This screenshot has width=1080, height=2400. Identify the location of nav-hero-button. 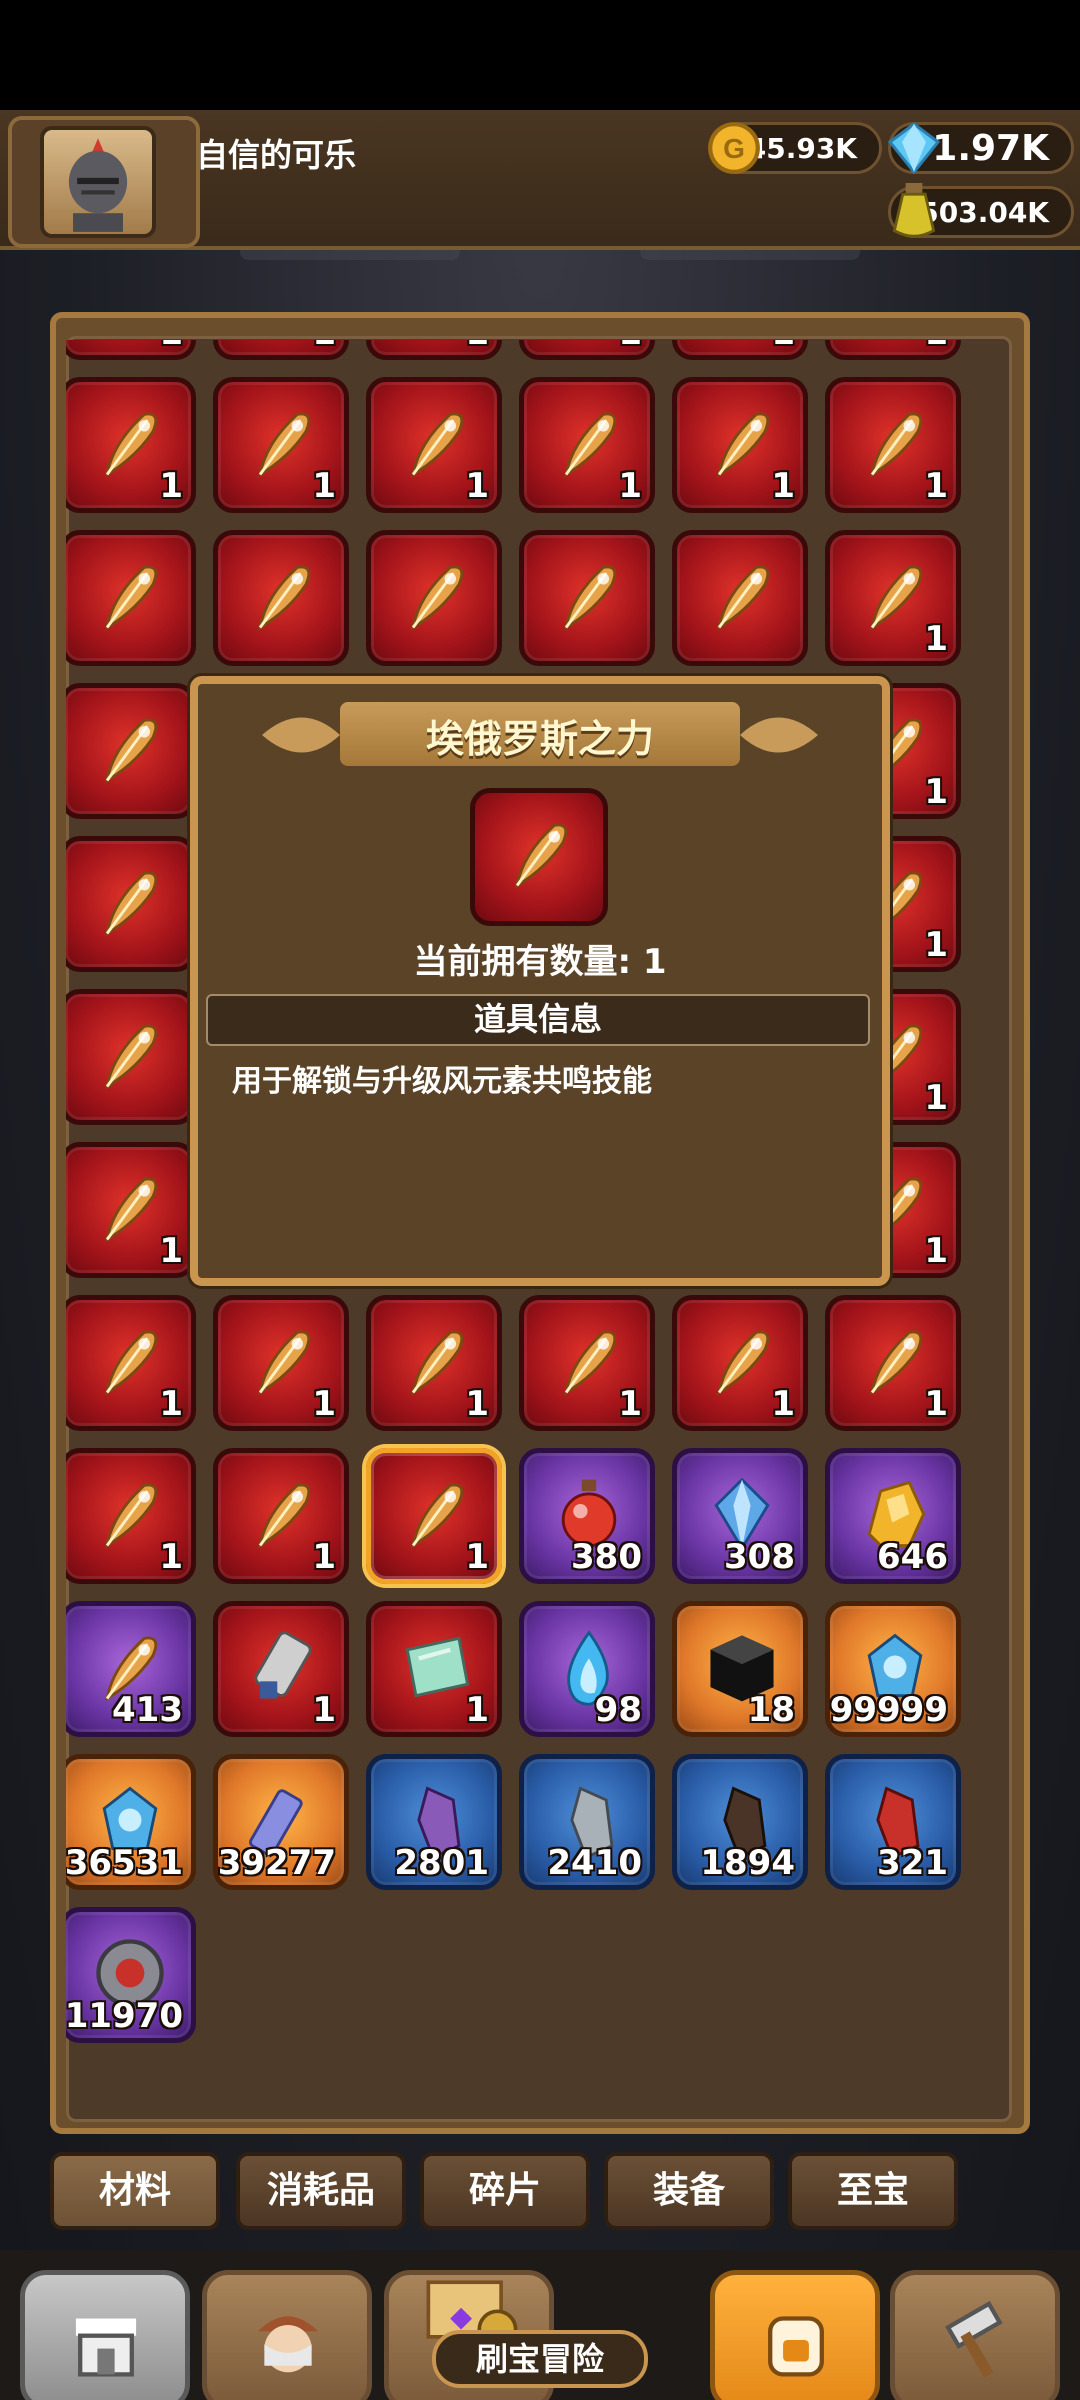
(287, 2335).